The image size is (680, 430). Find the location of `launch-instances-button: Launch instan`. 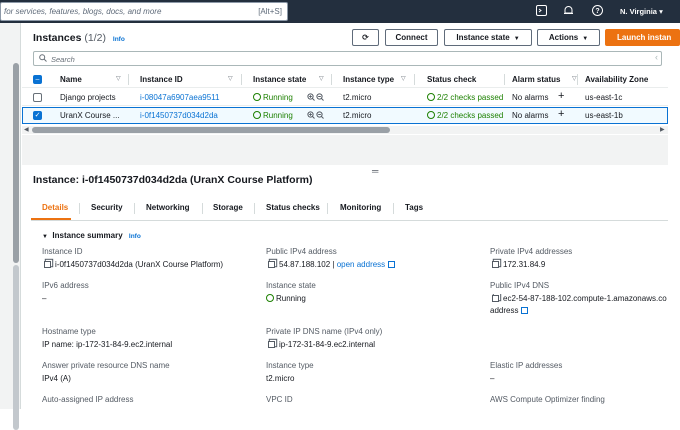

launch-instances-button: Launch instan is located at coordinates (642, 37).